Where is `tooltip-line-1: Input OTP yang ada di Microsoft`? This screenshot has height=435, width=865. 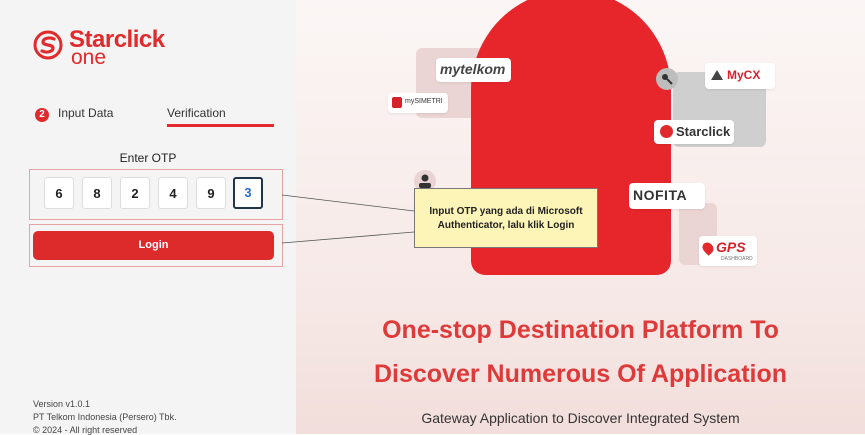 tooltip-line-1: Input OTP yang ada di Microsoft is located at coordinates (506, 211).